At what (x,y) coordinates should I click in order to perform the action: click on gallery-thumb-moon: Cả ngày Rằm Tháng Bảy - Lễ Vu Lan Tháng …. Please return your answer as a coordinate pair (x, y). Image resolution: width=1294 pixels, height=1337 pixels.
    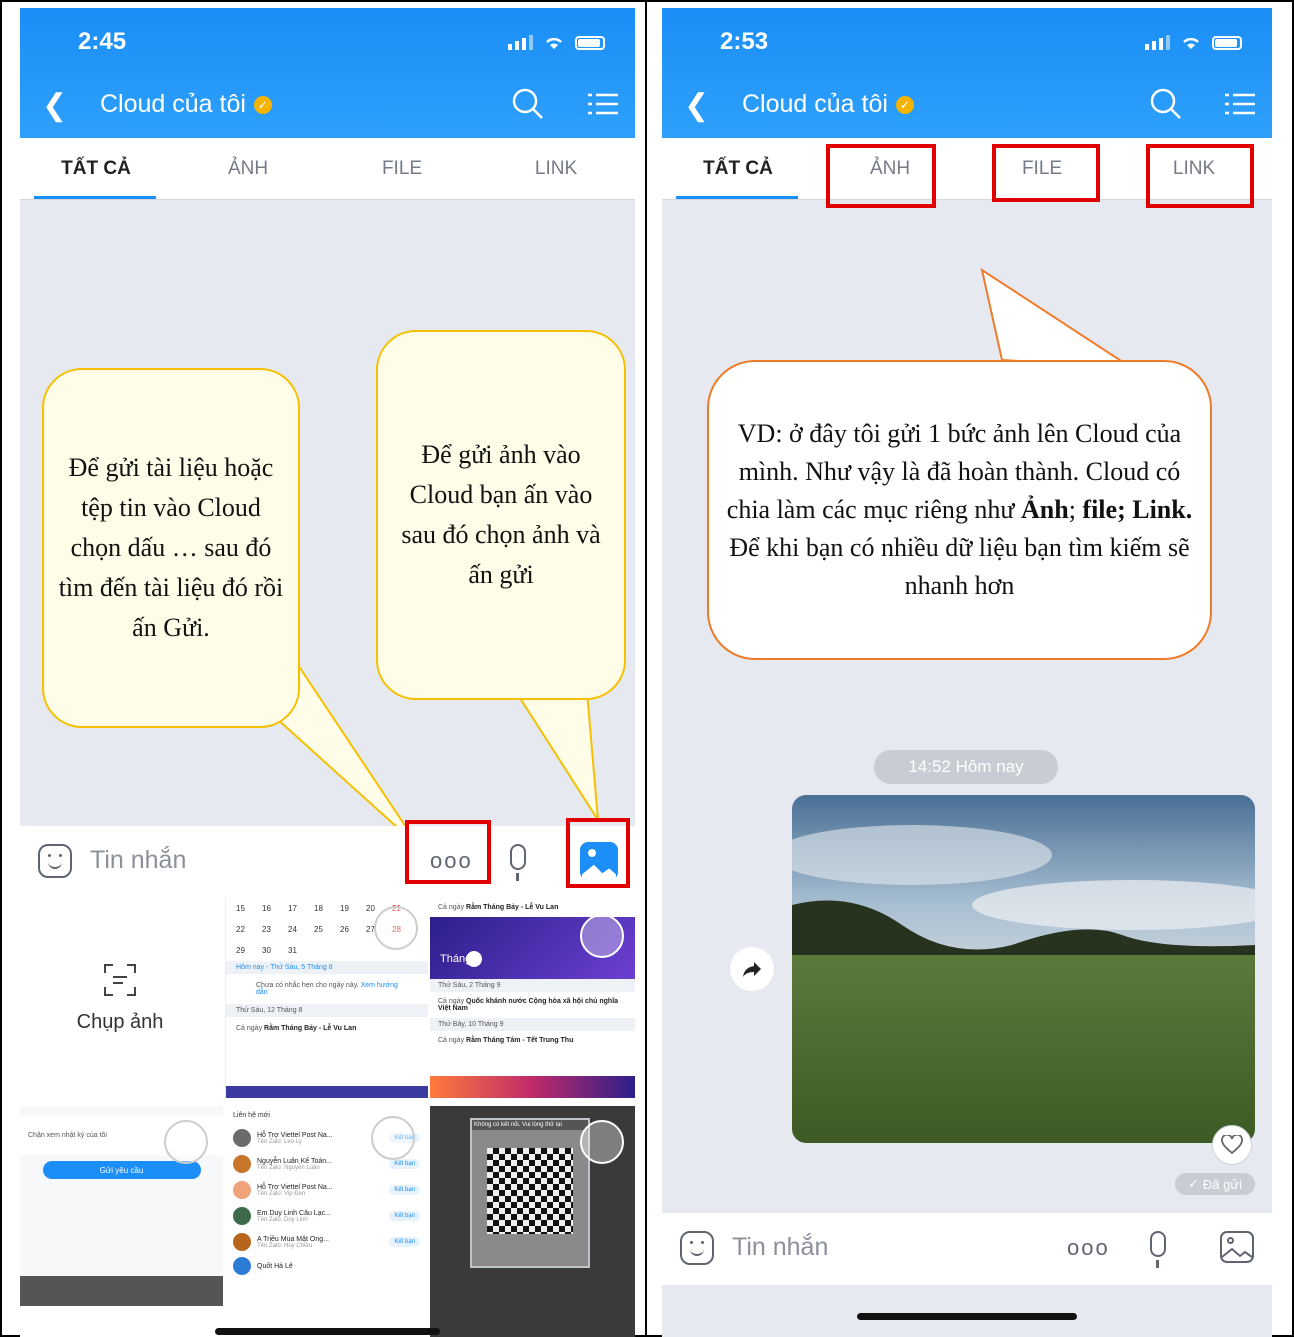
    Looking at the image, I should click on (532, 998).